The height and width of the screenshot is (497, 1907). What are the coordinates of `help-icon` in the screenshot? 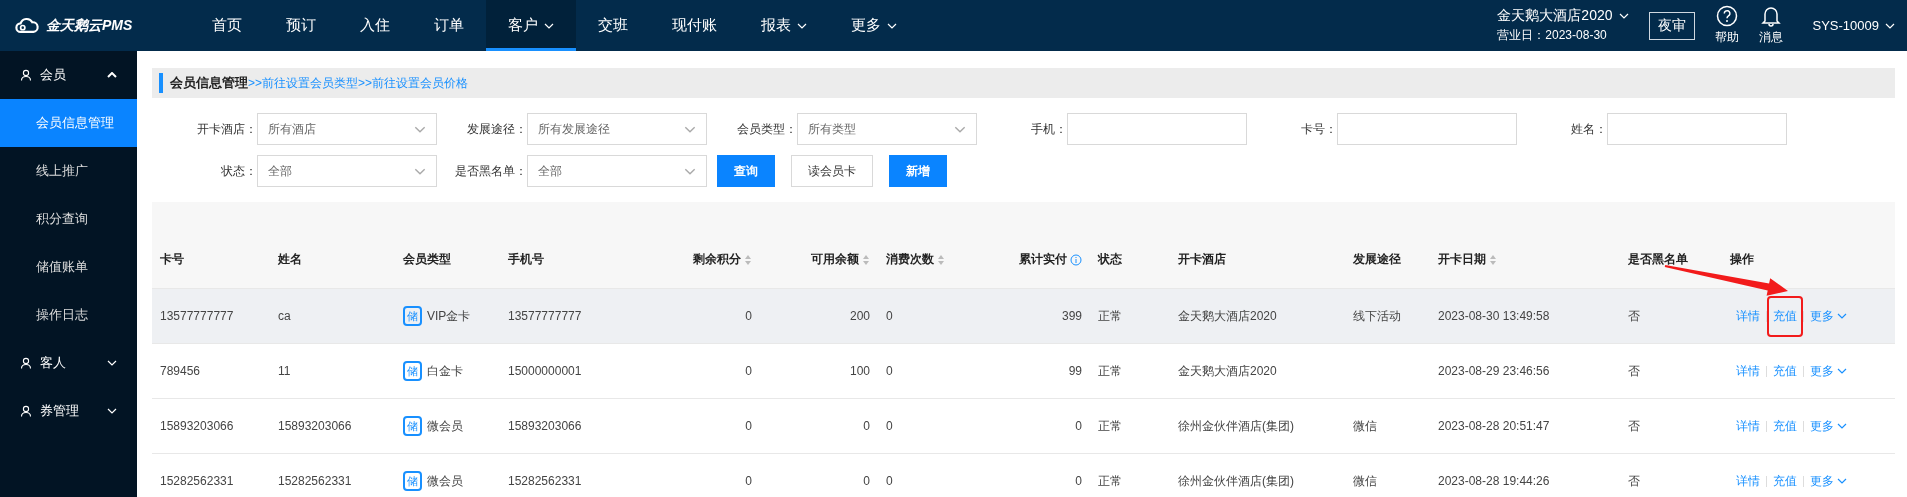 It's located at (1726, 16).